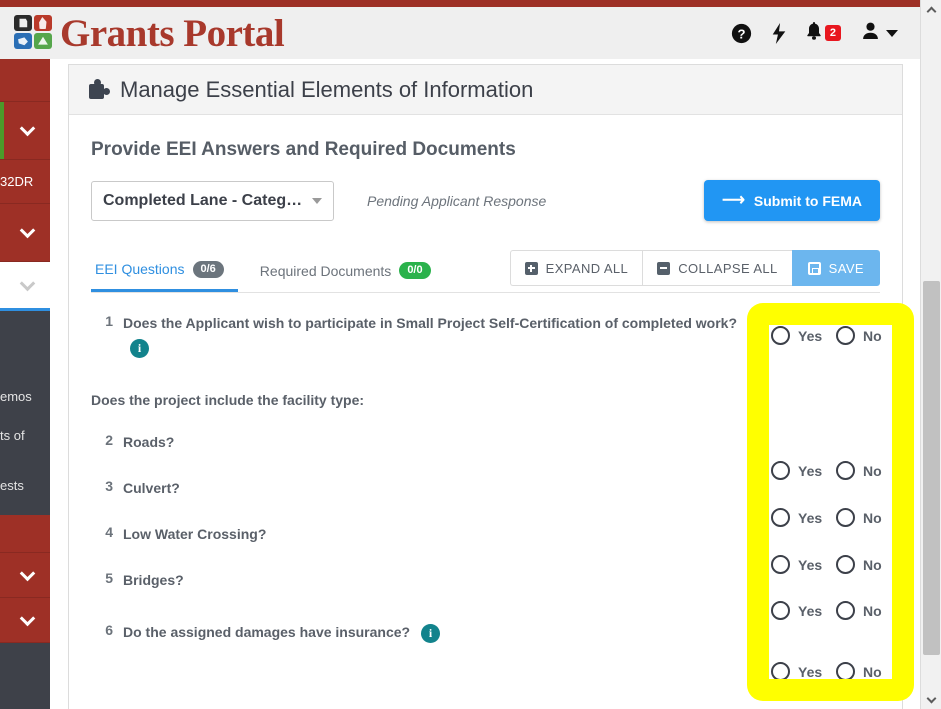  Describe the element at coordinates (779, 33) in the screenshot. I see `lightning-bolt-icon` at that location.